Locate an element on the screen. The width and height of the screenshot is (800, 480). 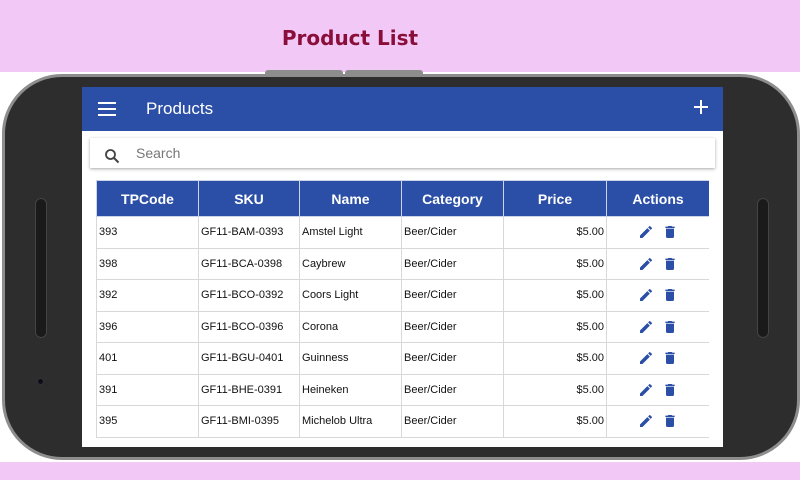
header-price: Price is located at coordinates (555, 198).